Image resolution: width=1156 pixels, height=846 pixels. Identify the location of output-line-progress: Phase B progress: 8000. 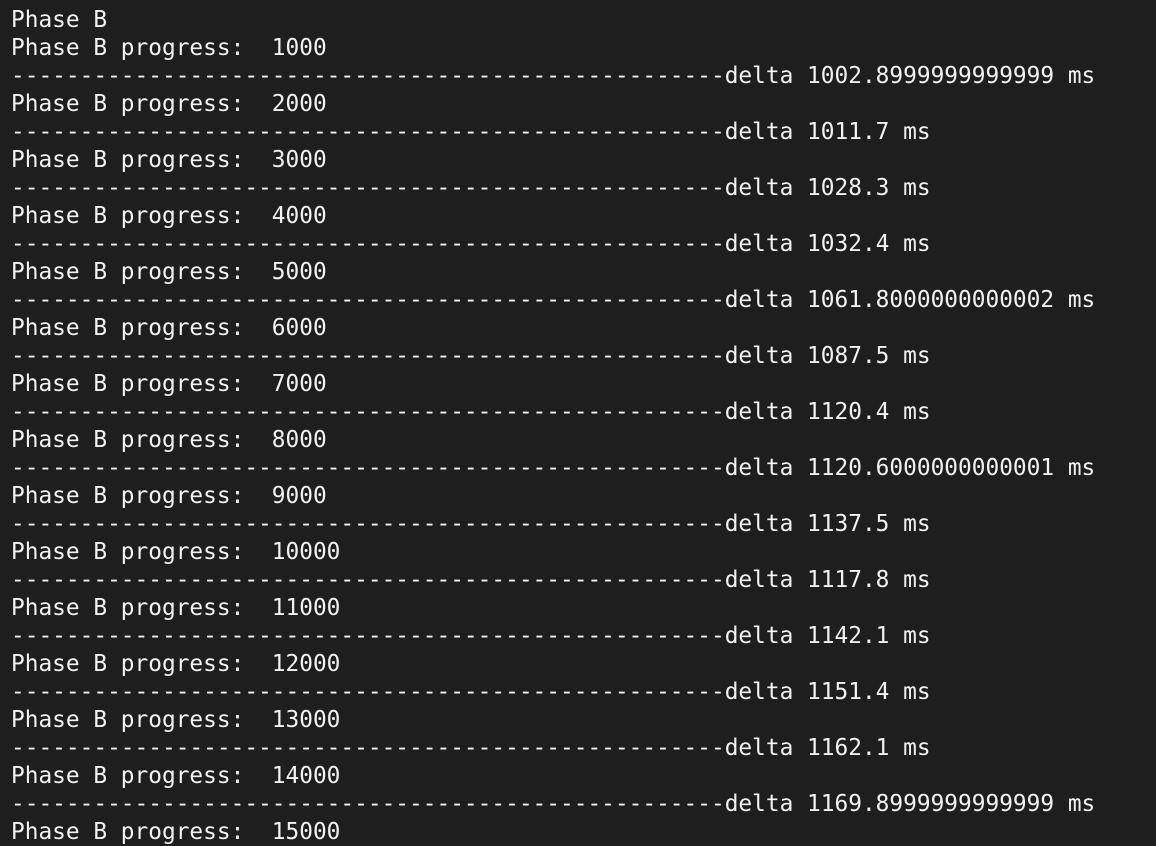
(169, 440).